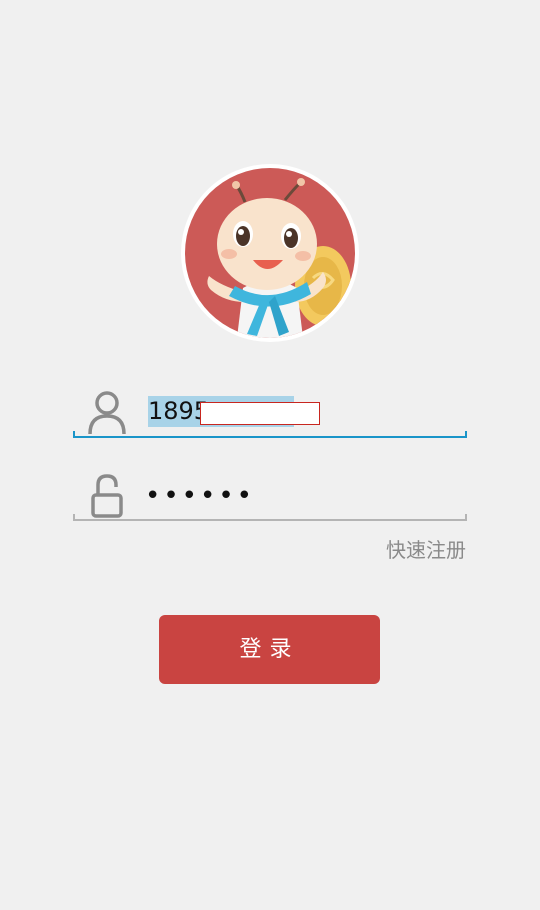 The image size is (540, 910). I want to click on phone-field: 1895, so click(270, 408).